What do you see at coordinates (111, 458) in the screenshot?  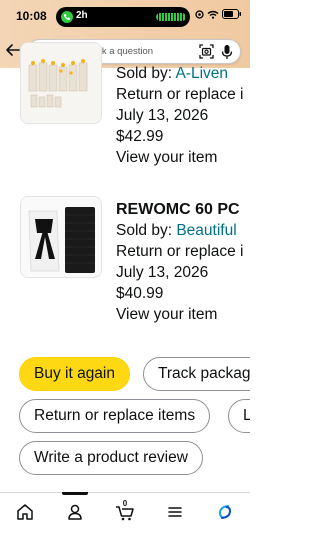 I see `write-review-button: Write a product review` at bounding box center [111, 458].